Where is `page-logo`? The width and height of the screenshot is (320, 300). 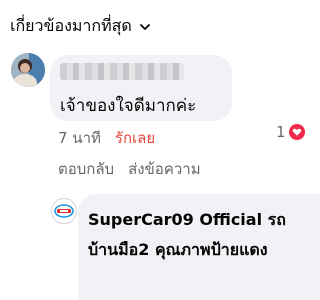
page-logo is located at coordinates (64, 211).